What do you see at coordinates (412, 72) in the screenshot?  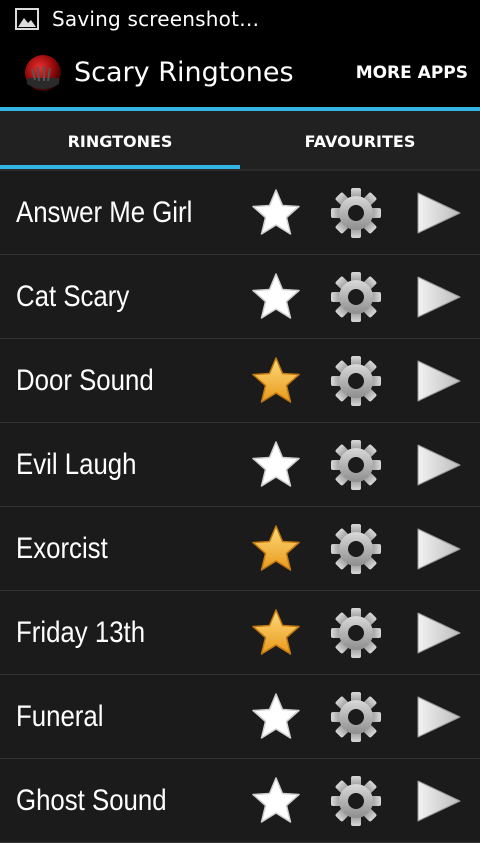 I see `more-apps-button: MORE APPS` at bounding box center [412, 72].